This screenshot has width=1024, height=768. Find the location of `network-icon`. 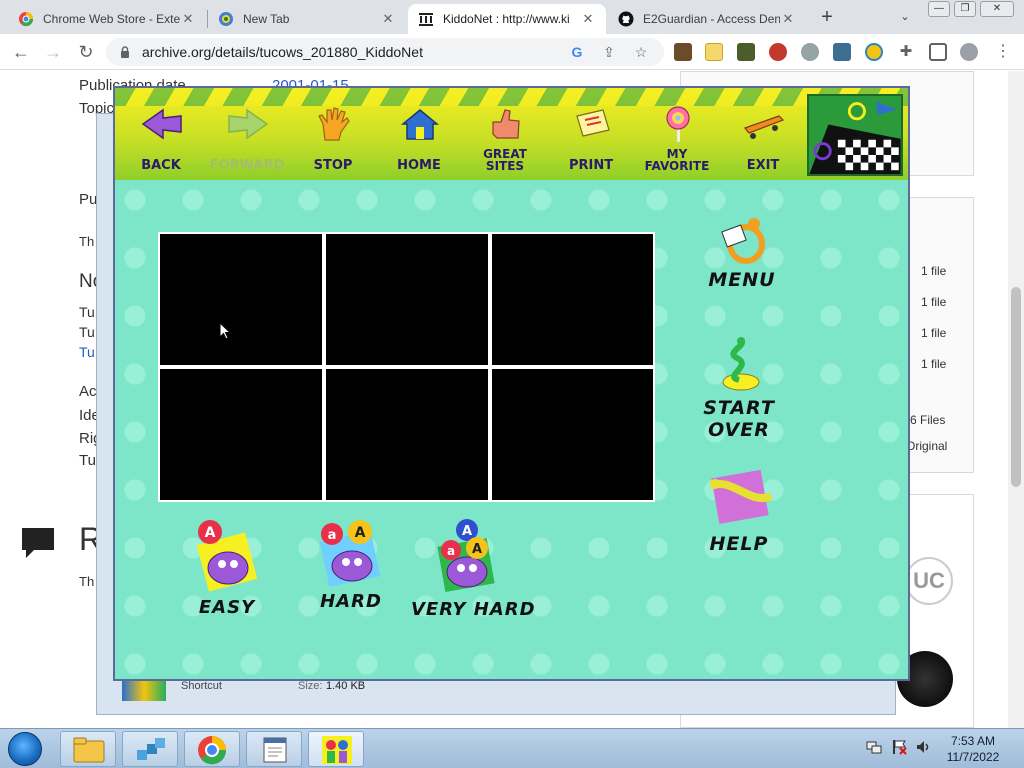

network-icon is located at coordinates (151, 749).